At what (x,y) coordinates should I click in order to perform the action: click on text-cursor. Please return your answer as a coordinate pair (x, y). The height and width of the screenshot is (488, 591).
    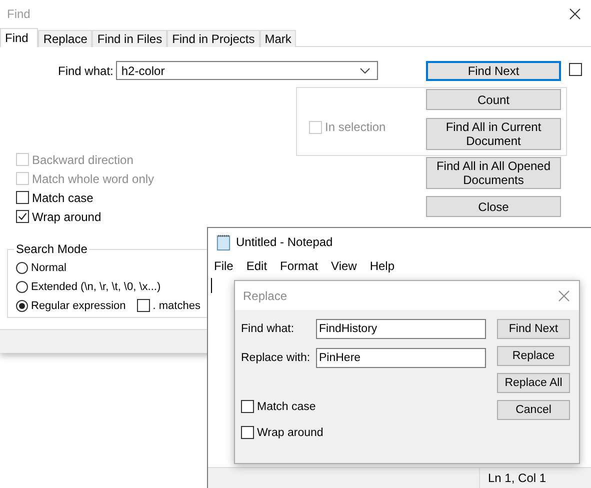
    Looking at the image, I should click on (211, 285).